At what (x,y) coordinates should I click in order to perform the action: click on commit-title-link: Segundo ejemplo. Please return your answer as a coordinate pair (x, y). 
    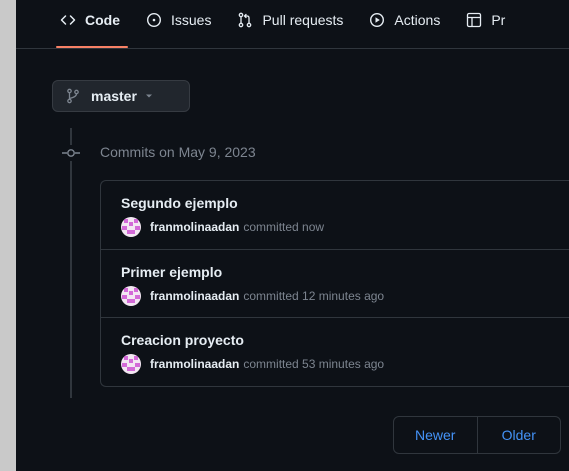
    Looking at the image, I should click on (345, 203).